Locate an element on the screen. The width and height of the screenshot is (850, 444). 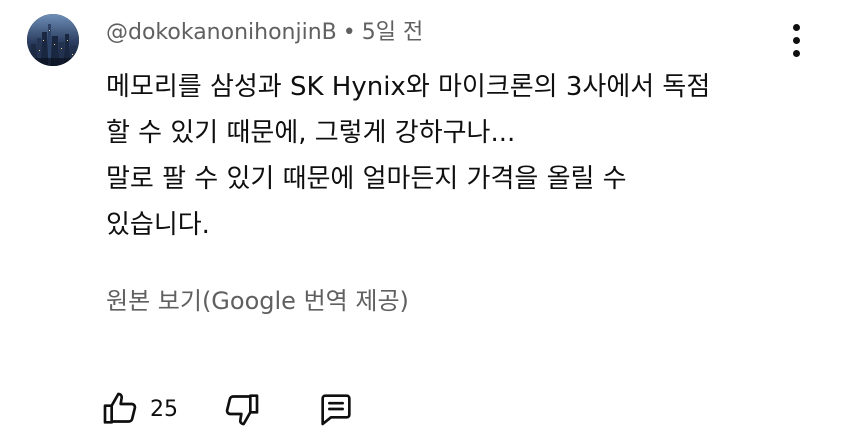
more-options-button is located at coordinates (796, 40).